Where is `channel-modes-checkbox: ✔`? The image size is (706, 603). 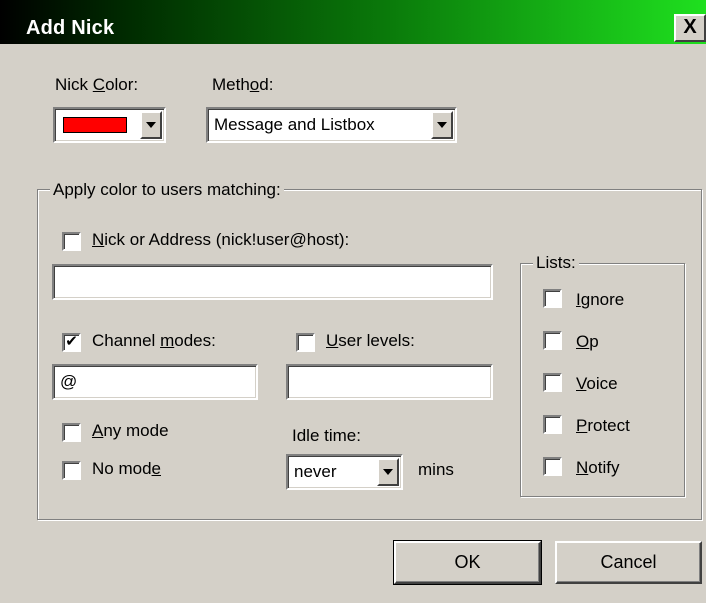
channel-modes-checkbox: ✔ is located at coordinates (71, 342).